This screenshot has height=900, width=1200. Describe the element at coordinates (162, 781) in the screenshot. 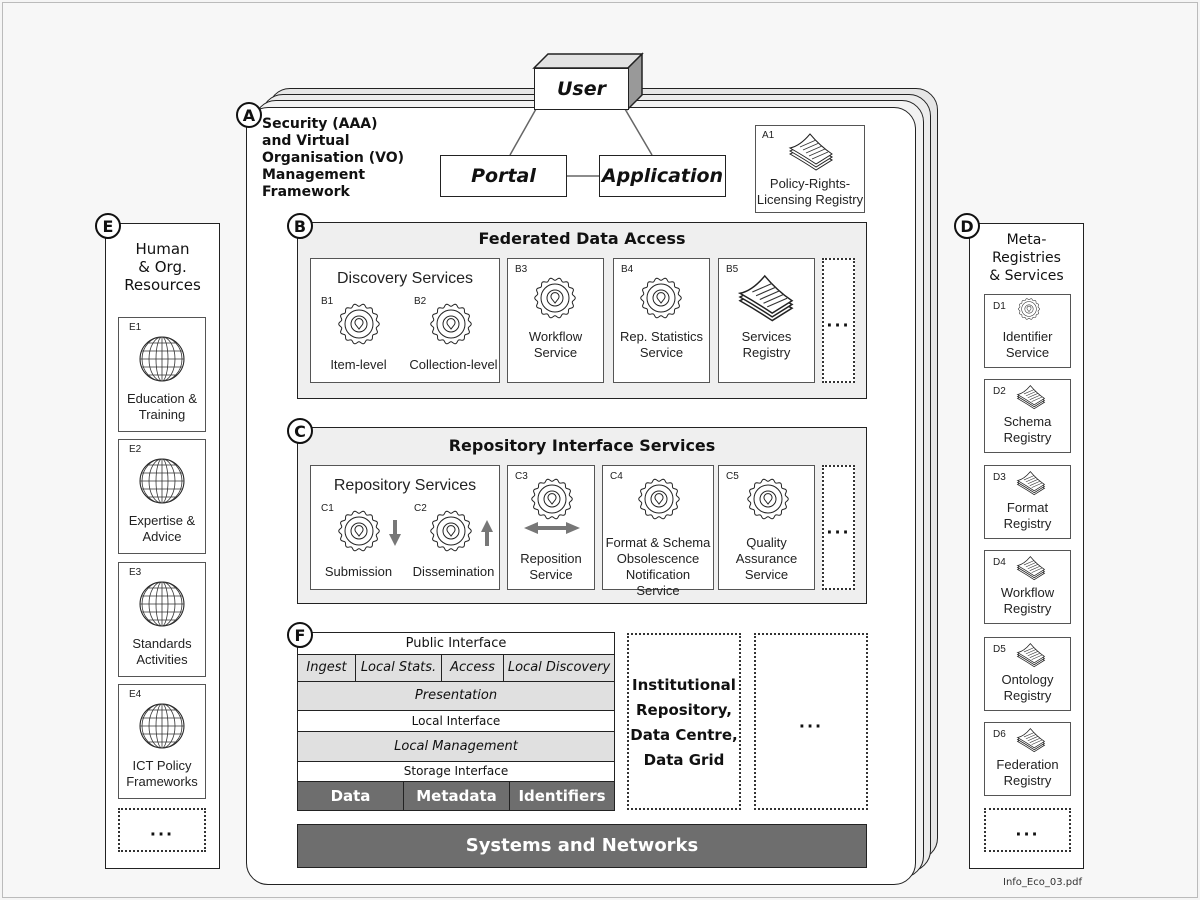

I see `item-label-line: Frameworks` at that location.